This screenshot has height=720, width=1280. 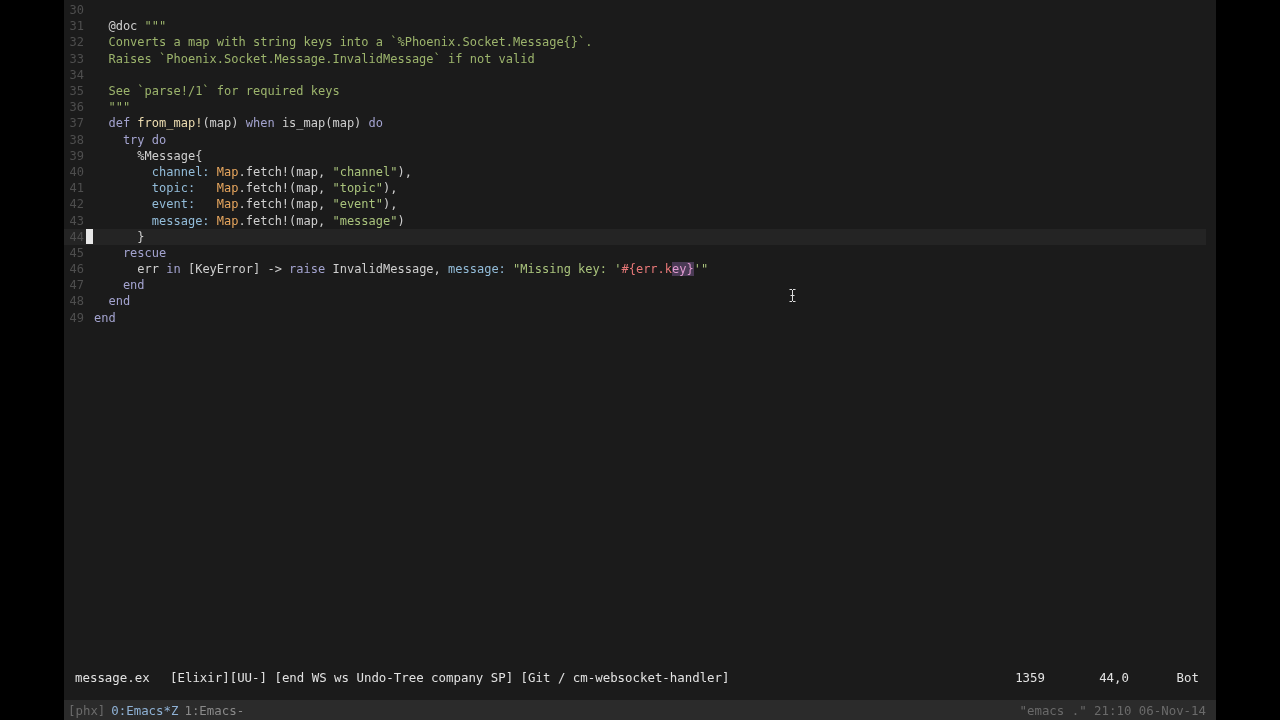 I want to click on code-line: channel: Map.fetch!(map, "channel"),, so click(x=281, y=171).